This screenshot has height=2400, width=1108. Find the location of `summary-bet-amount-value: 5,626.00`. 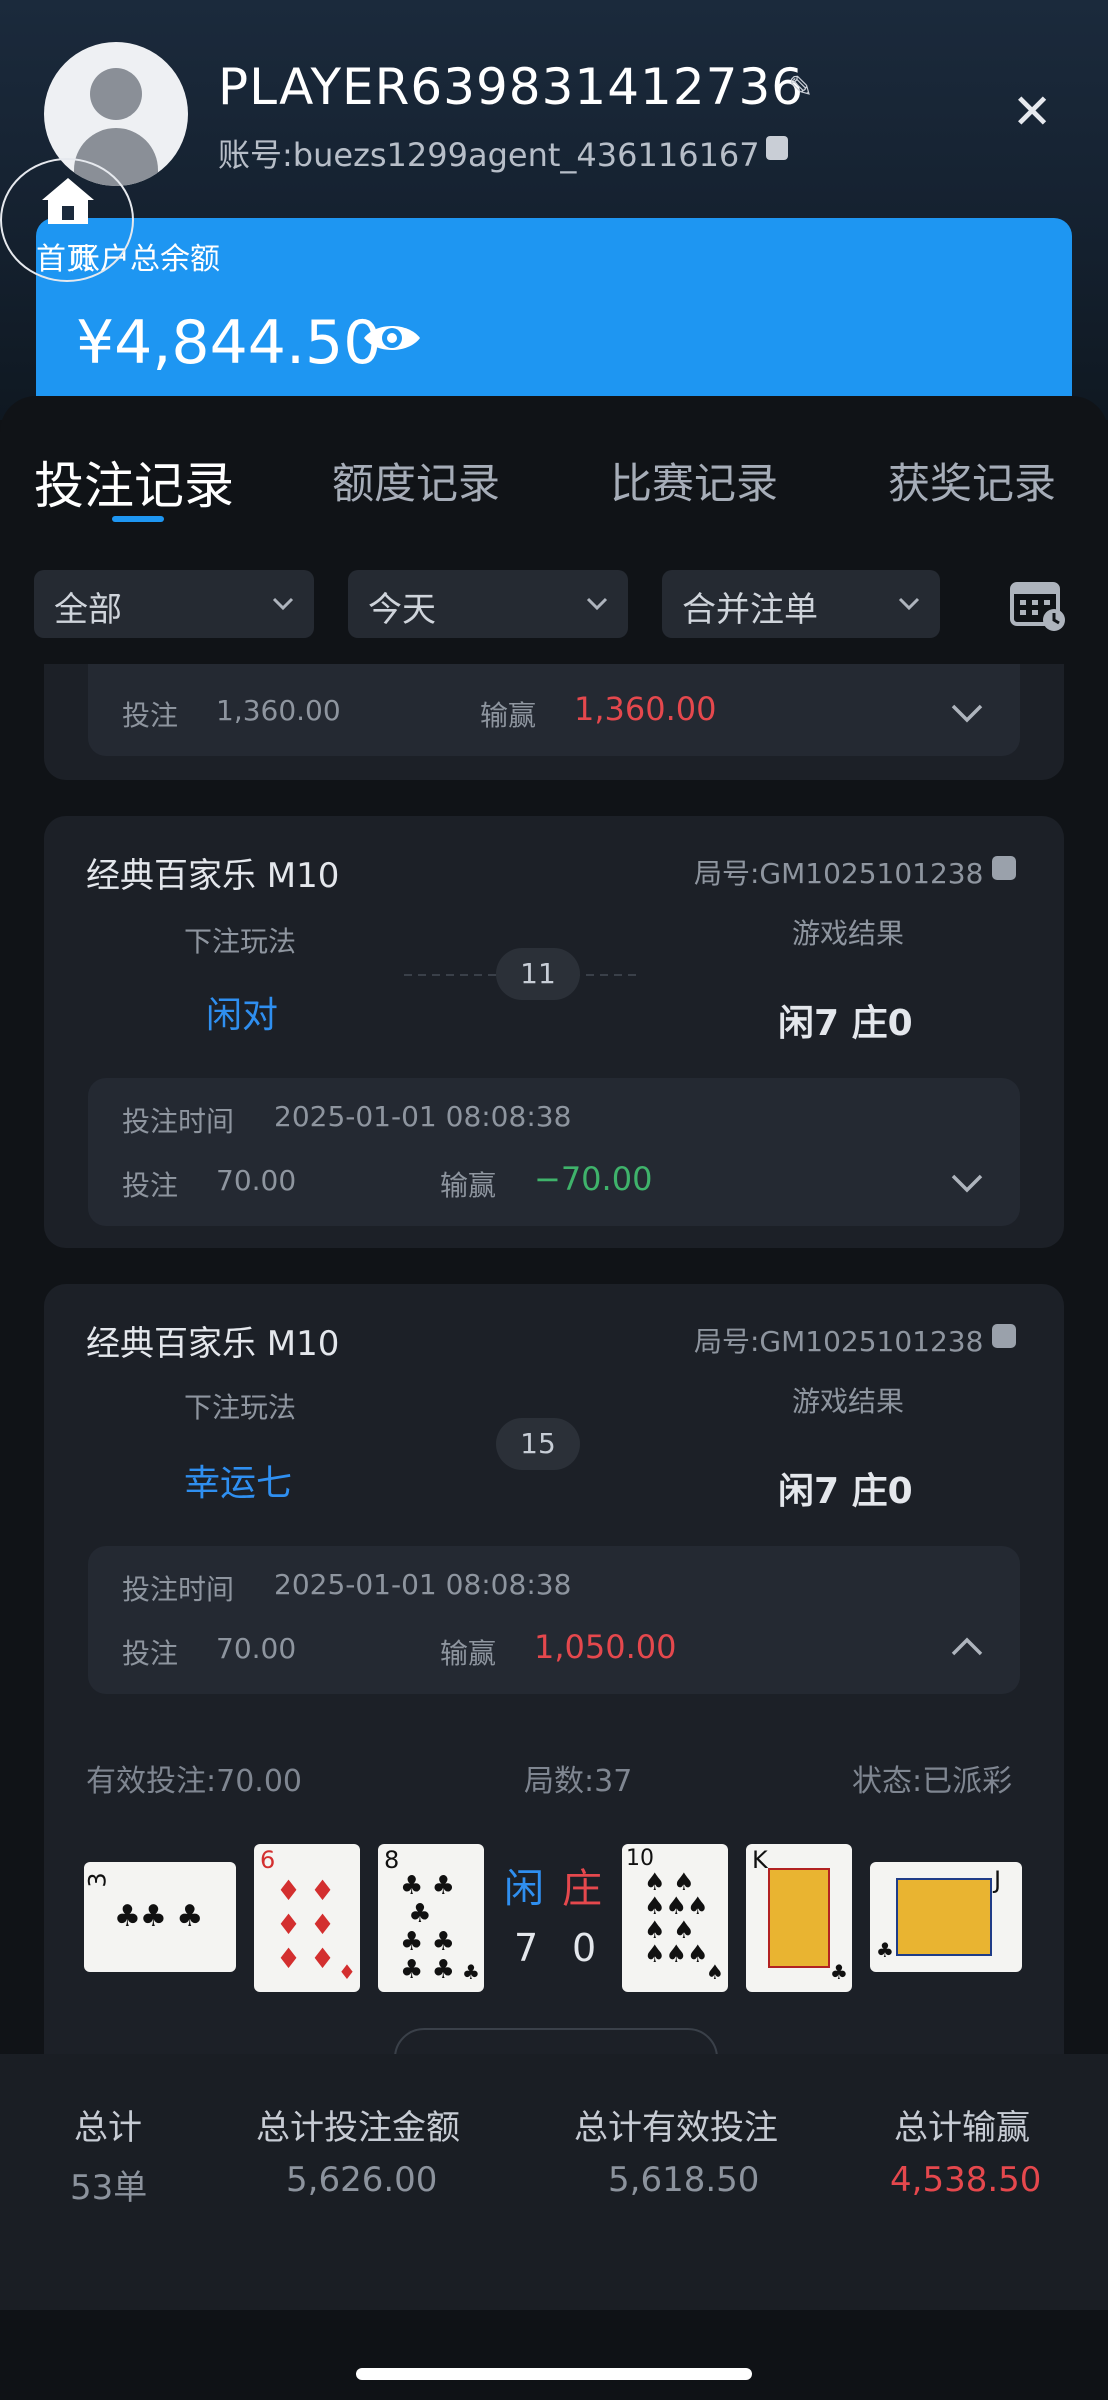

summary-bet-amount-value: 5,626.00 is located at coordinates (362, 2180).